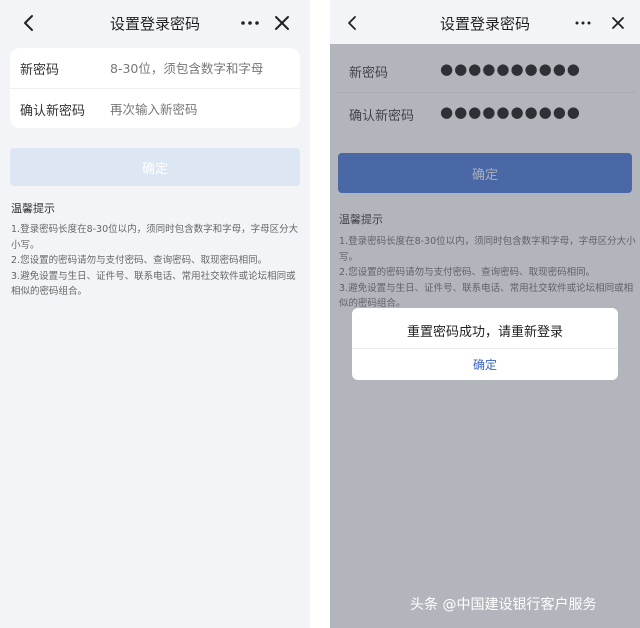 The width and height of the screenshot is (640, 628). Describe the element at coordinates (484, 332) in the screenshot. I see `dialog-message: 重置密码成功，请重新登录` at that location.